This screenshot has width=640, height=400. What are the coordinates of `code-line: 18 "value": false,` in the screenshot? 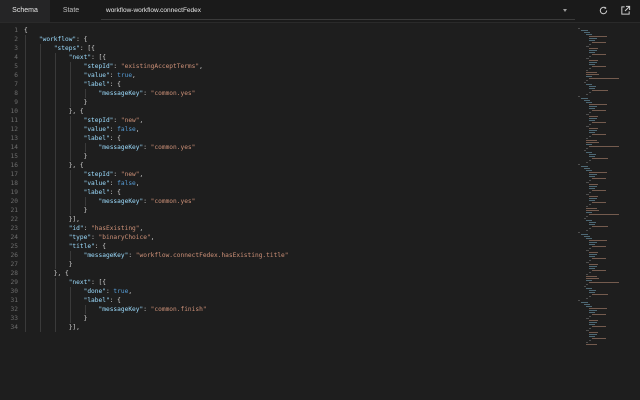 It's located at (293, 183).